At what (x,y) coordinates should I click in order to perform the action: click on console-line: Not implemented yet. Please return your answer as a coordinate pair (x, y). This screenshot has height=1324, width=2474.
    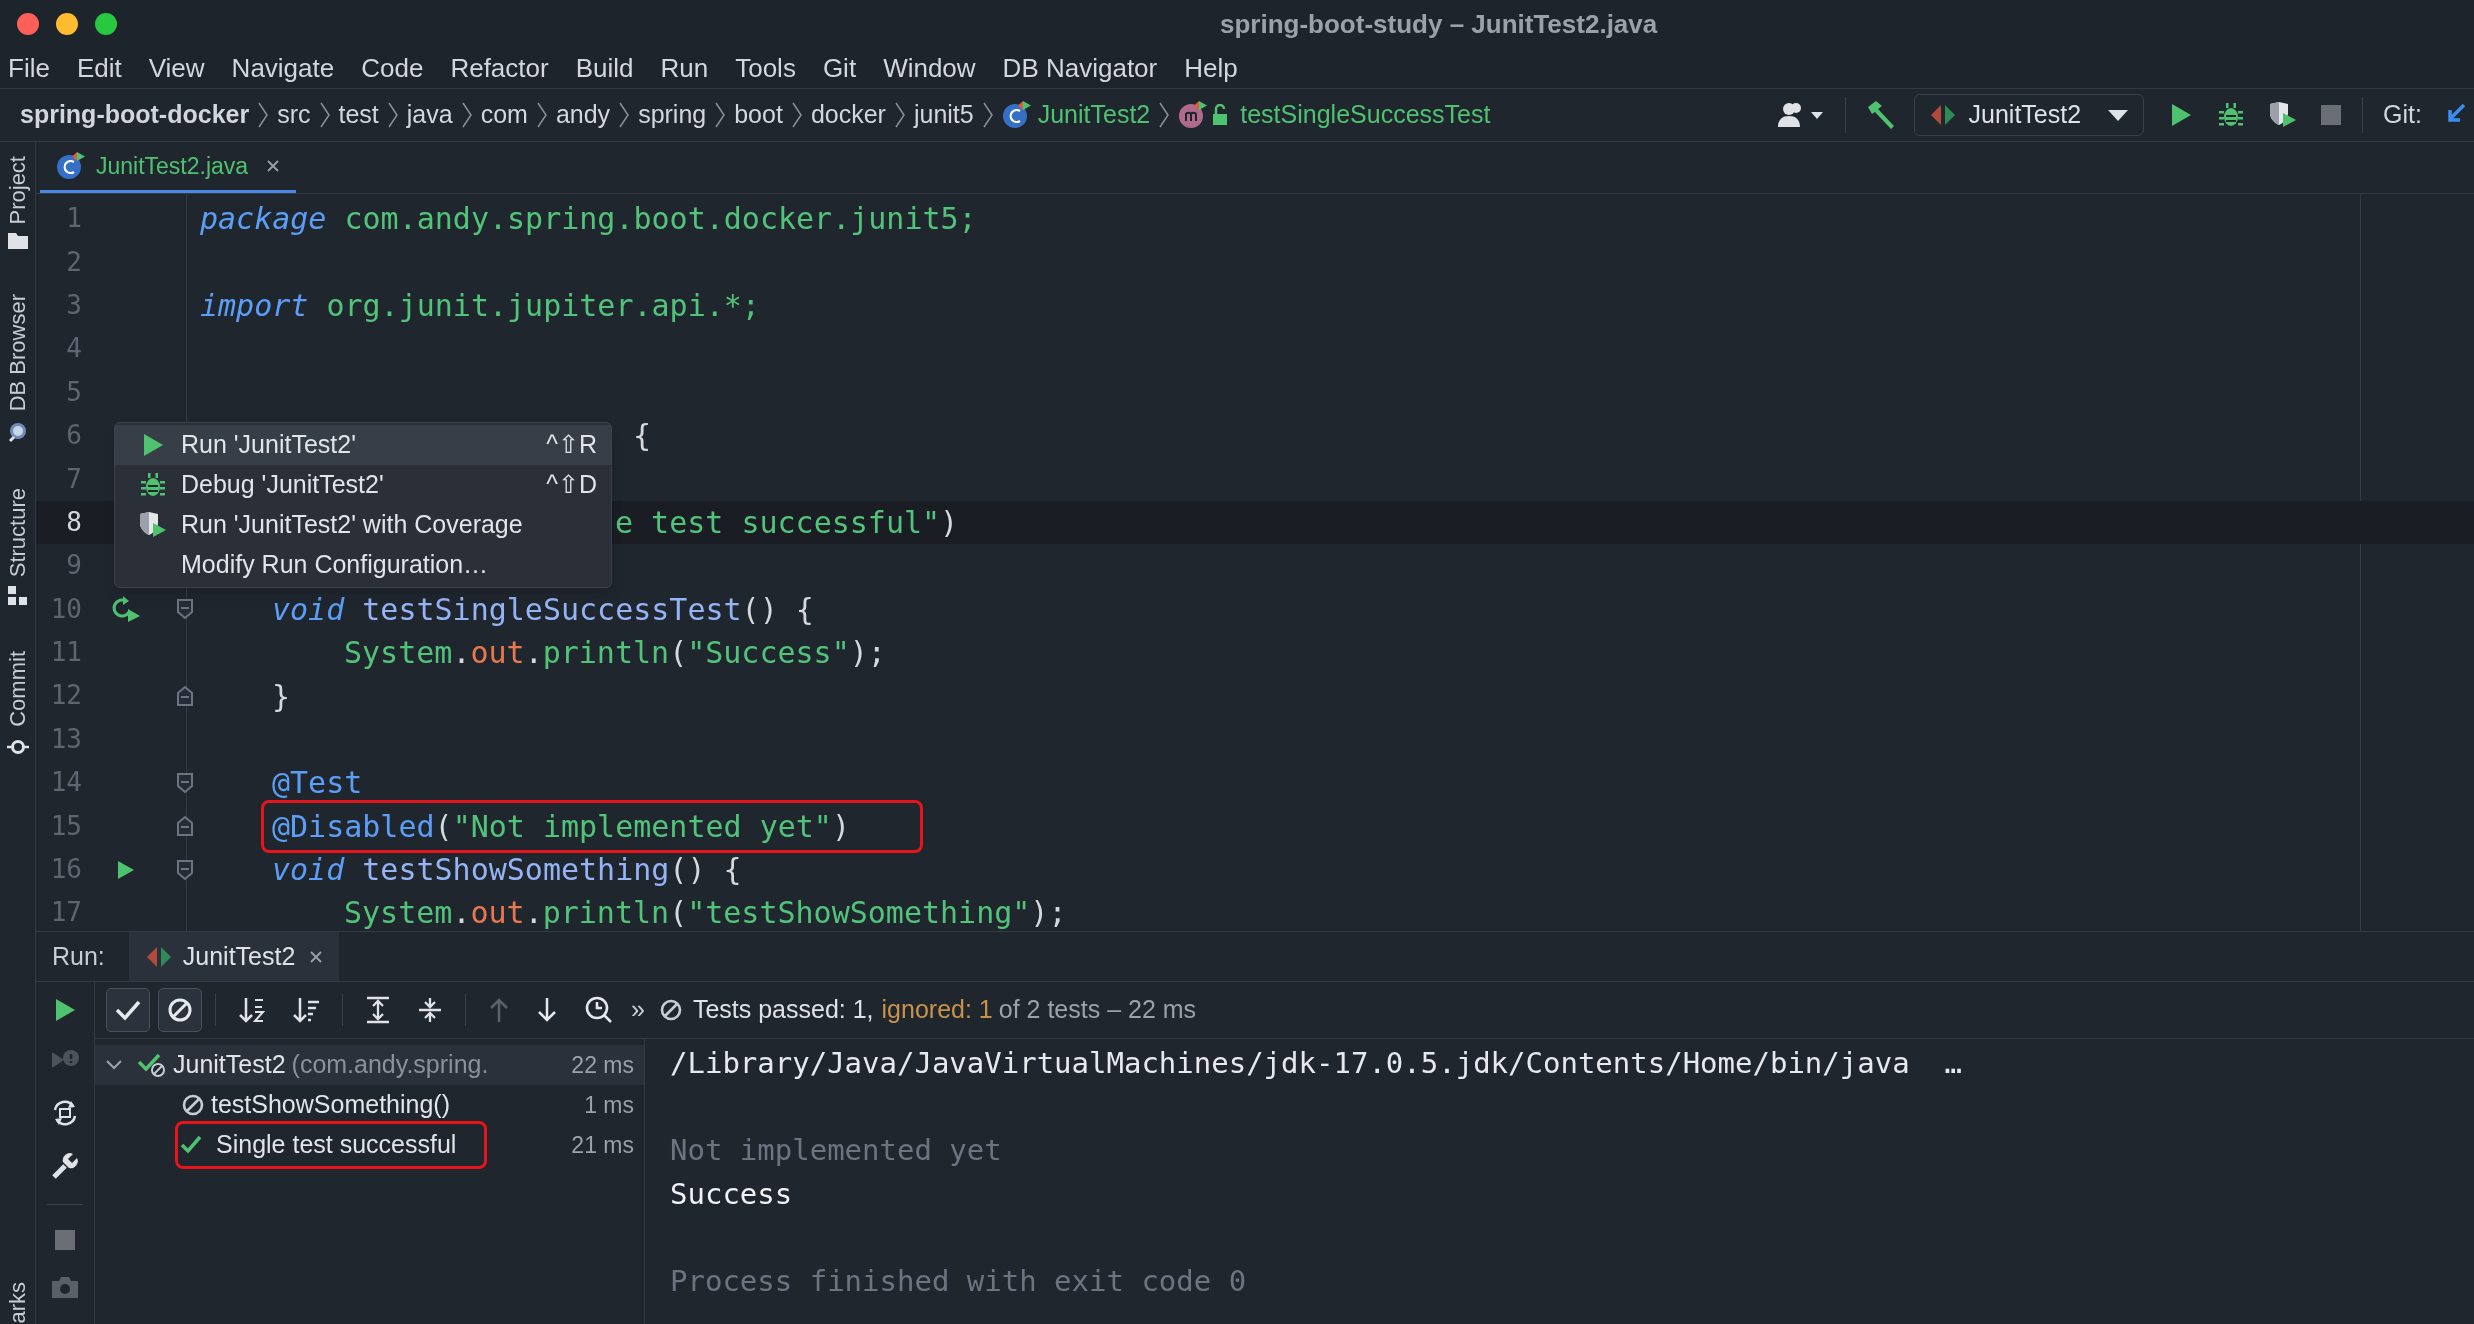
    Looking at the image, I should click on (836, 1150).